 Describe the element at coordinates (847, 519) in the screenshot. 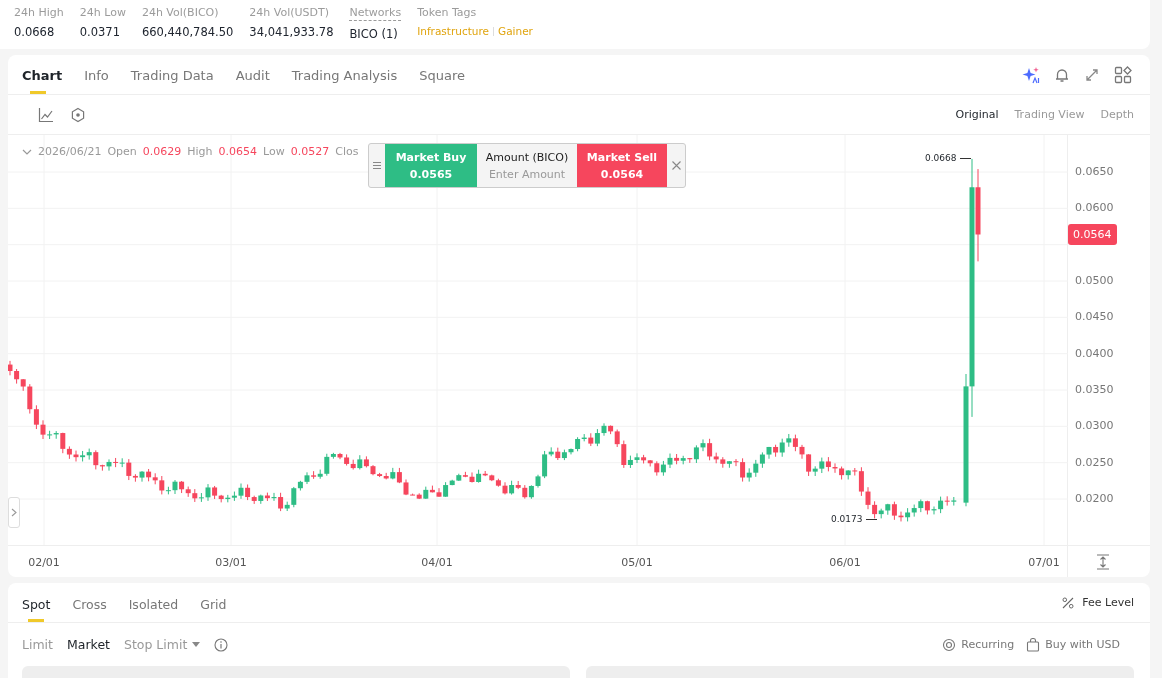

I see `low-price-label: 0.0173` at that location.